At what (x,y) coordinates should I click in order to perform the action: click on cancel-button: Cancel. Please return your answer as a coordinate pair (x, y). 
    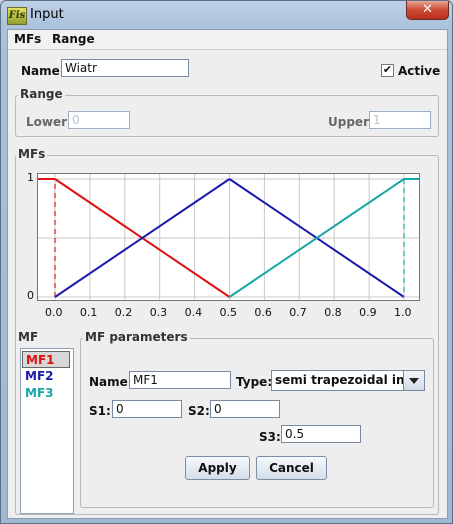
    Looking at the image, I should click on (291, 468).